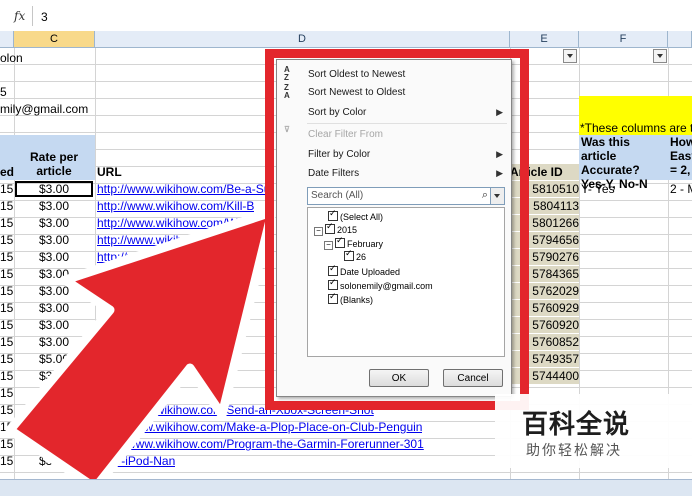  Describe the element at coordinates (54, 189) in the screenshot. I see `cell-rate: $3.00` at that location.